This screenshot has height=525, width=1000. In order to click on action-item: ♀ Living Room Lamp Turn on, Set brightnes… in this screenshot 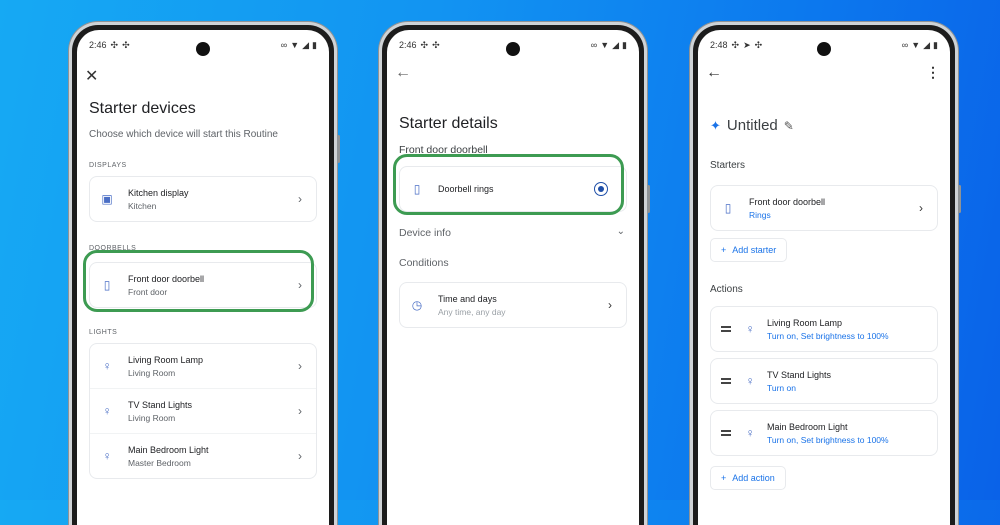, I will do `click(824, 329)`.